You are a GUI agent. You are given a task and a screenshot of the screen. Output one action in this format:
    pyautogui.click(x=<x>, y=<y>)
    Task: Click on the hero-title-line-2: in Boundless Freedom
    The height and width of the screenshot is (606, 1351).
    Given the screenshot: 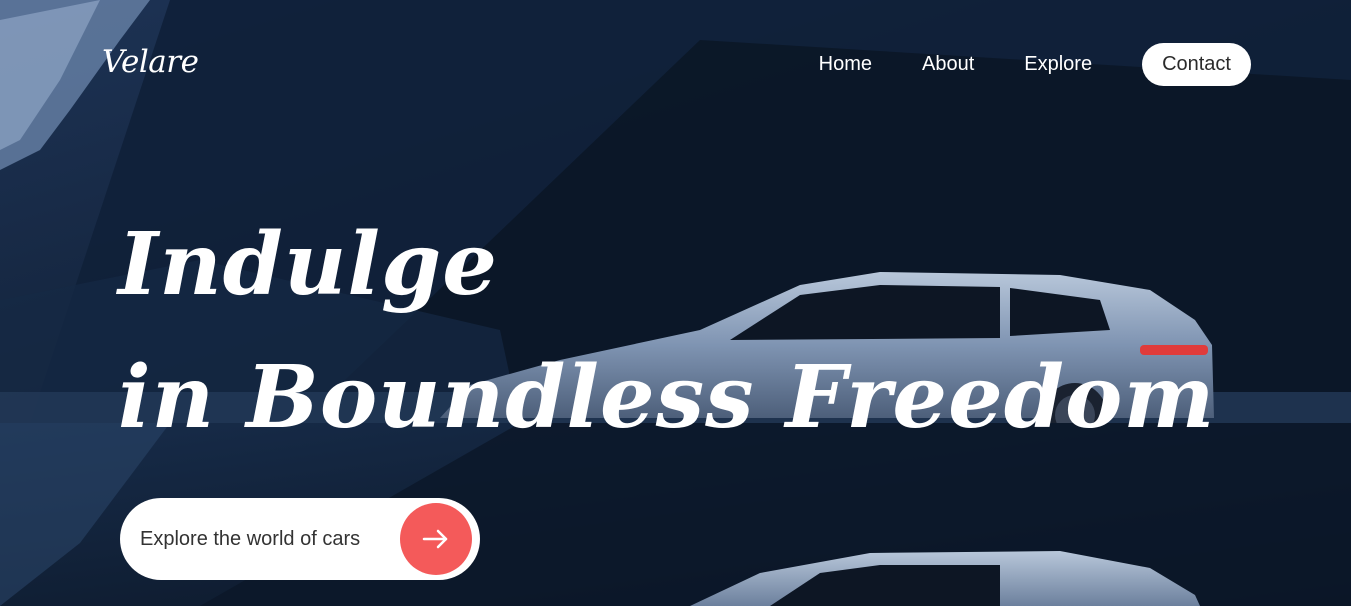 What is the action you would take?
    pyautogui.click(x=667, y=397)
    